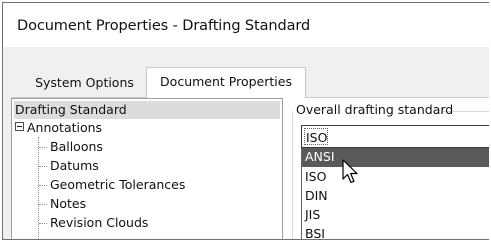 The image size is (491, 252). I want to click on tree-item-notes: Notes, so click(68, 203).